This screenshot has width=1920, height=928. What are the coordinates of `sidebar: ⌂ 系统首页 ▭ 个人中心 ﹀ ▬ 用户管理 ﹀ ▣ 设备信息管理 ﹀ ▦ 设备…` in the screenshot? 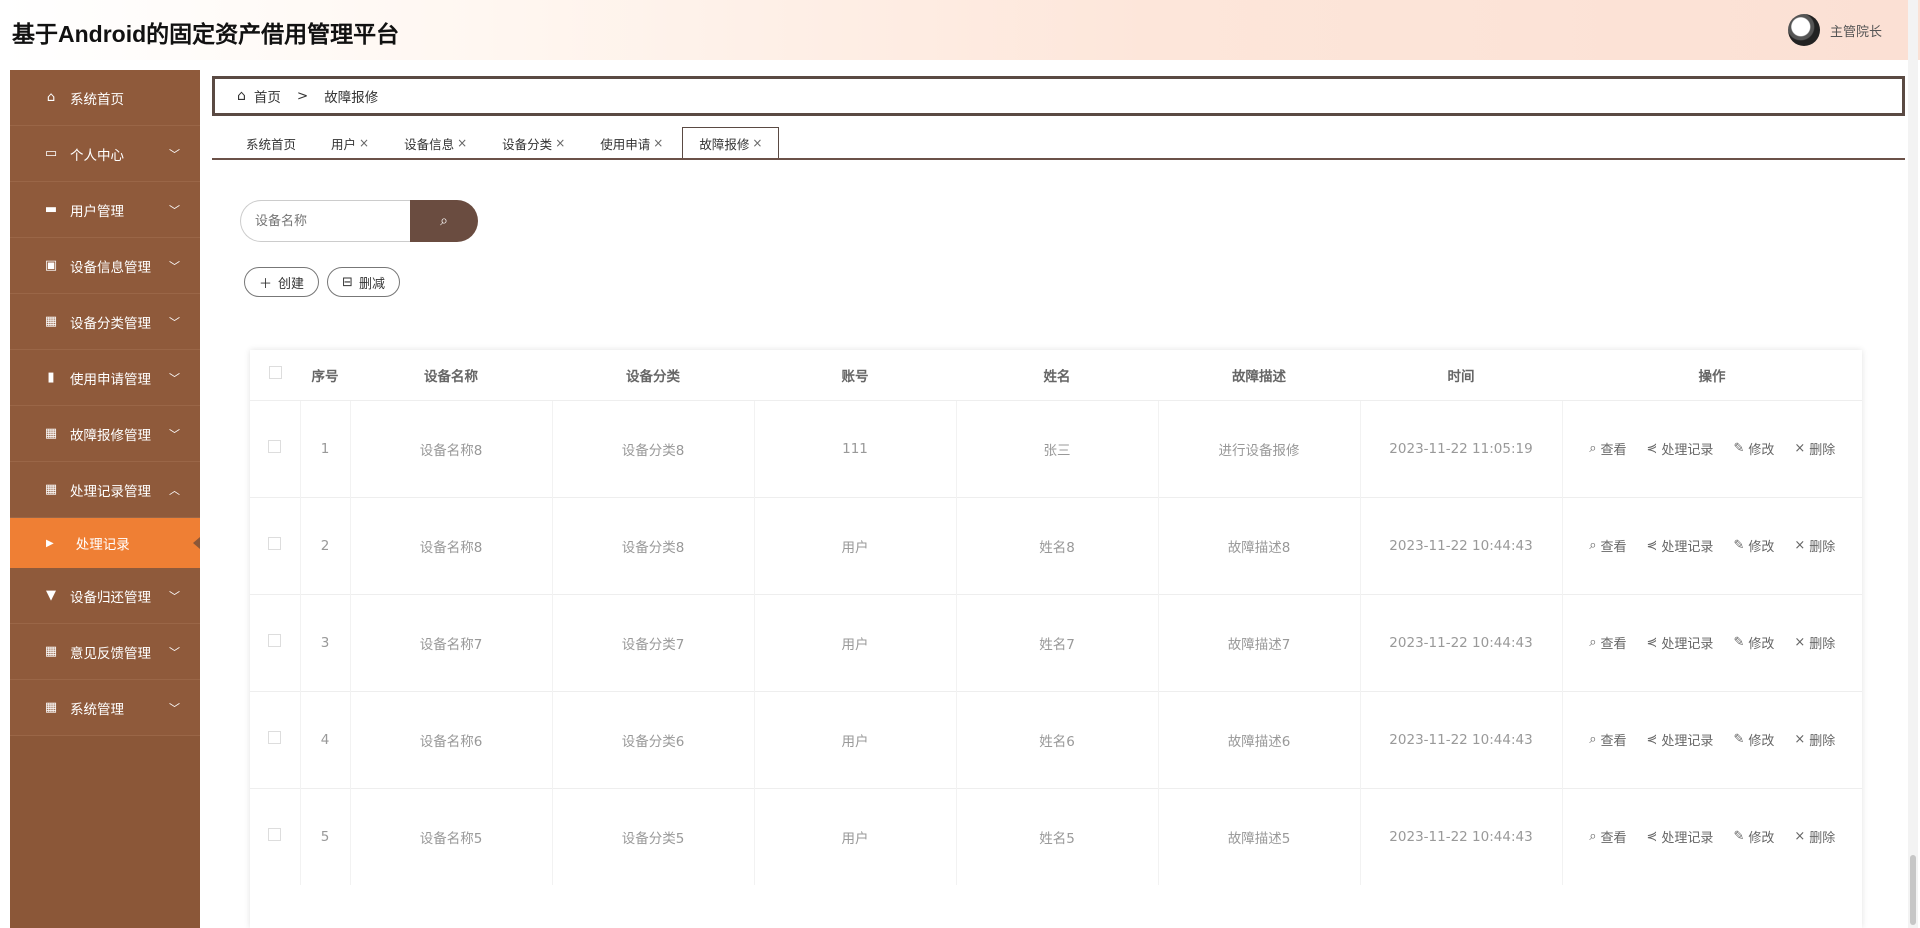 It's located at (105, 499).